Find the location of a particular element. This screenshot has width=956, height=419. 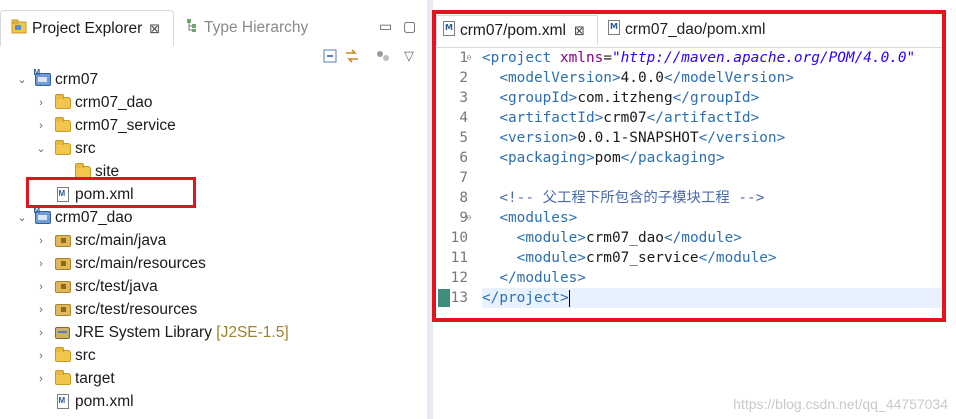

jre-version-decoration: [J2SE-1.5] is located at coordinates (252, 332).